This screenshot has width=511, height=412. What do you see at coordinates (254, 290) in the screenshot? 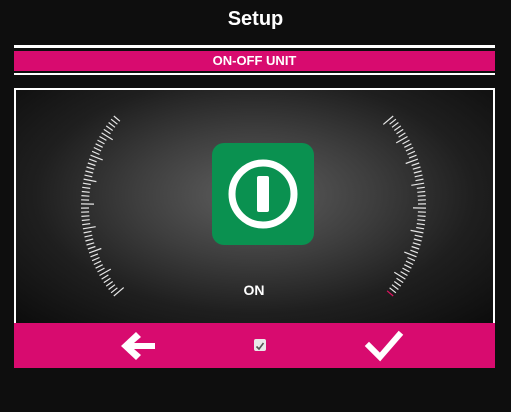
I see `power-state-label: ON` at bounding box center [254, 290].